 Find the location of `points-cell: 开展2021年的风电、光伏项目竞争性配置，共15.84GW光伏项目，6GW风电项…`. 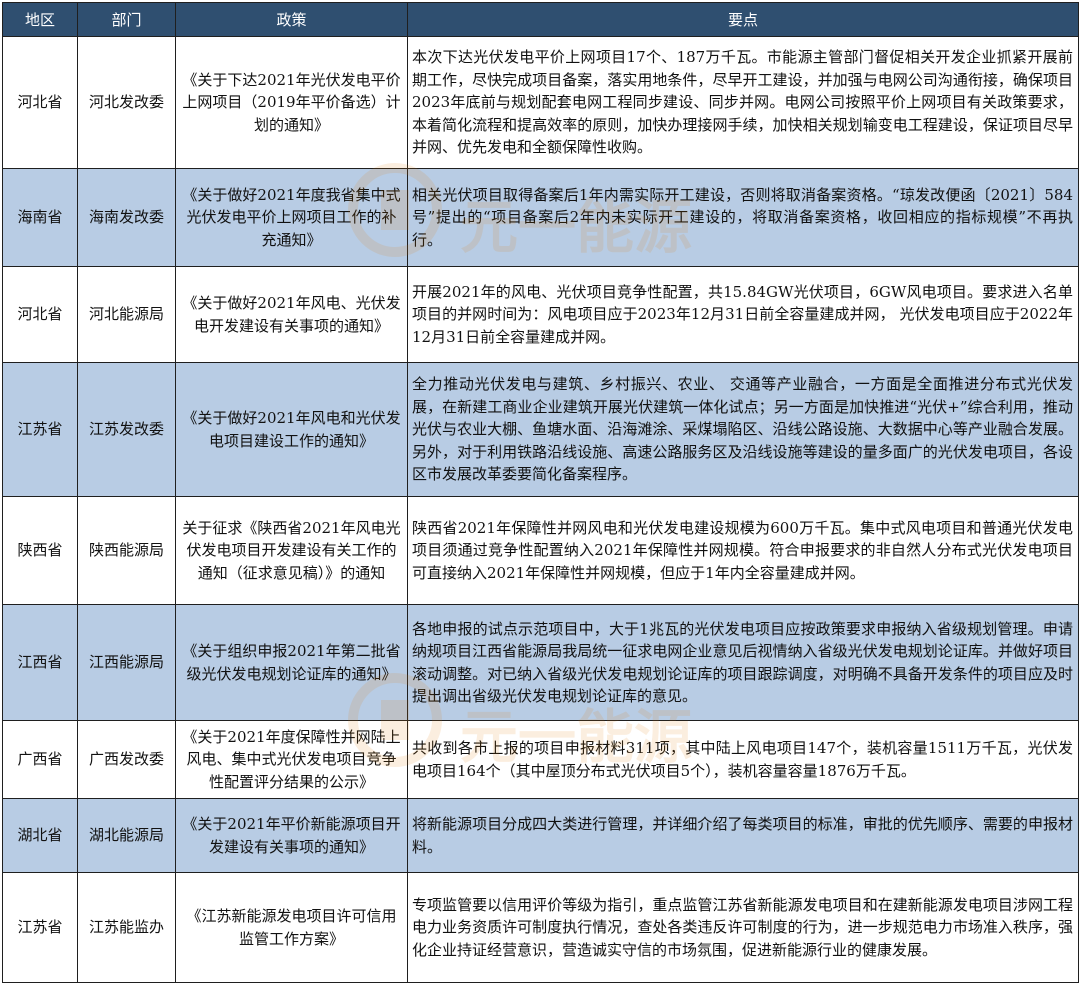

points-cell: 开展2021年的风电、光伏项目竞争性配置，共15.84GW光伏项目，6GW风电项… is located at coordinates (743, 314).